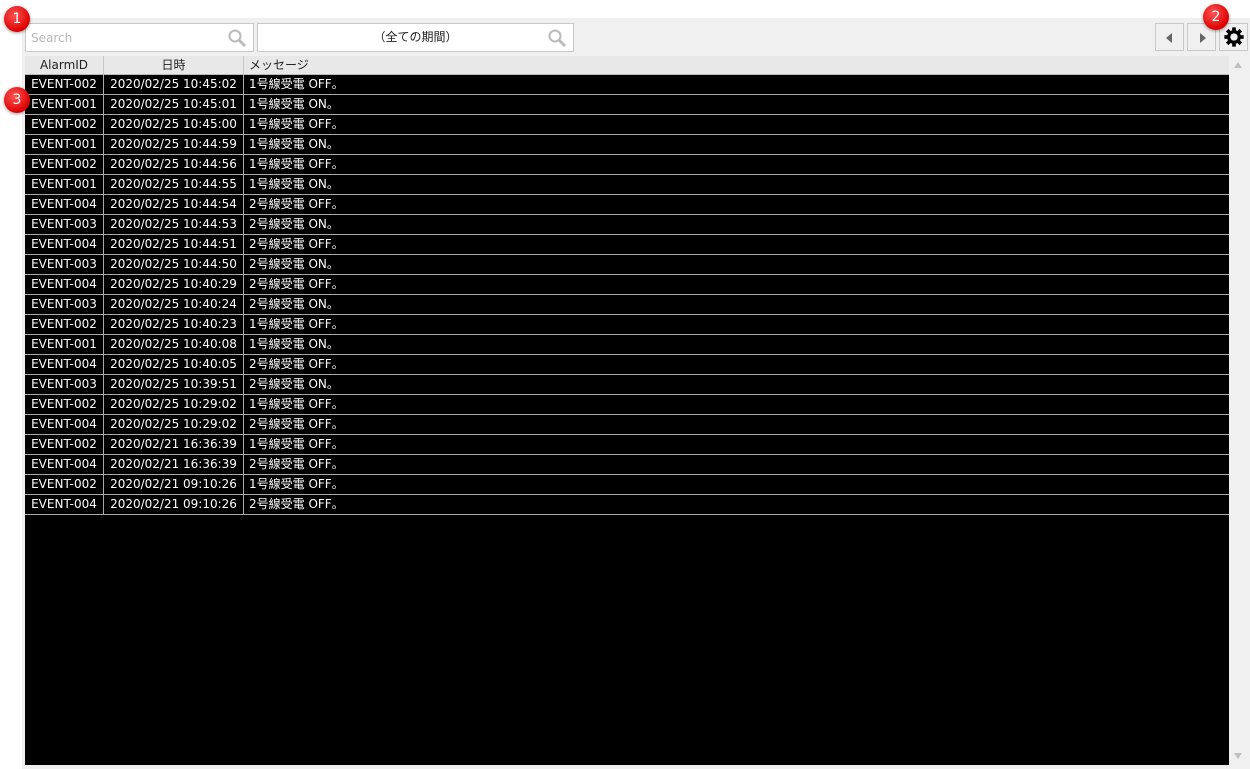 This screenshot has height=769, width=1250. Describe the element at coordinates (627, 105) in the screenshot. I see `table-row: EVENT-001 2020/02/25 10:45:01 1号線受電 ON。` at that location.